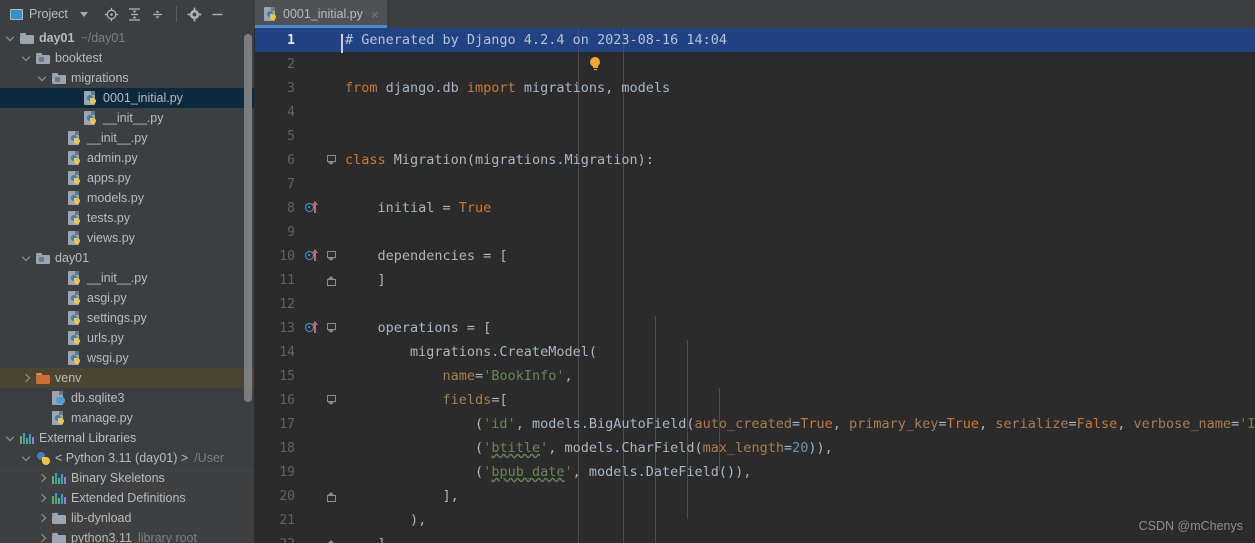  What do you see at coordinates (755, 208) in the screenshot?
I see `code-line: 8 initial = True` at bounding box center [755, 208].